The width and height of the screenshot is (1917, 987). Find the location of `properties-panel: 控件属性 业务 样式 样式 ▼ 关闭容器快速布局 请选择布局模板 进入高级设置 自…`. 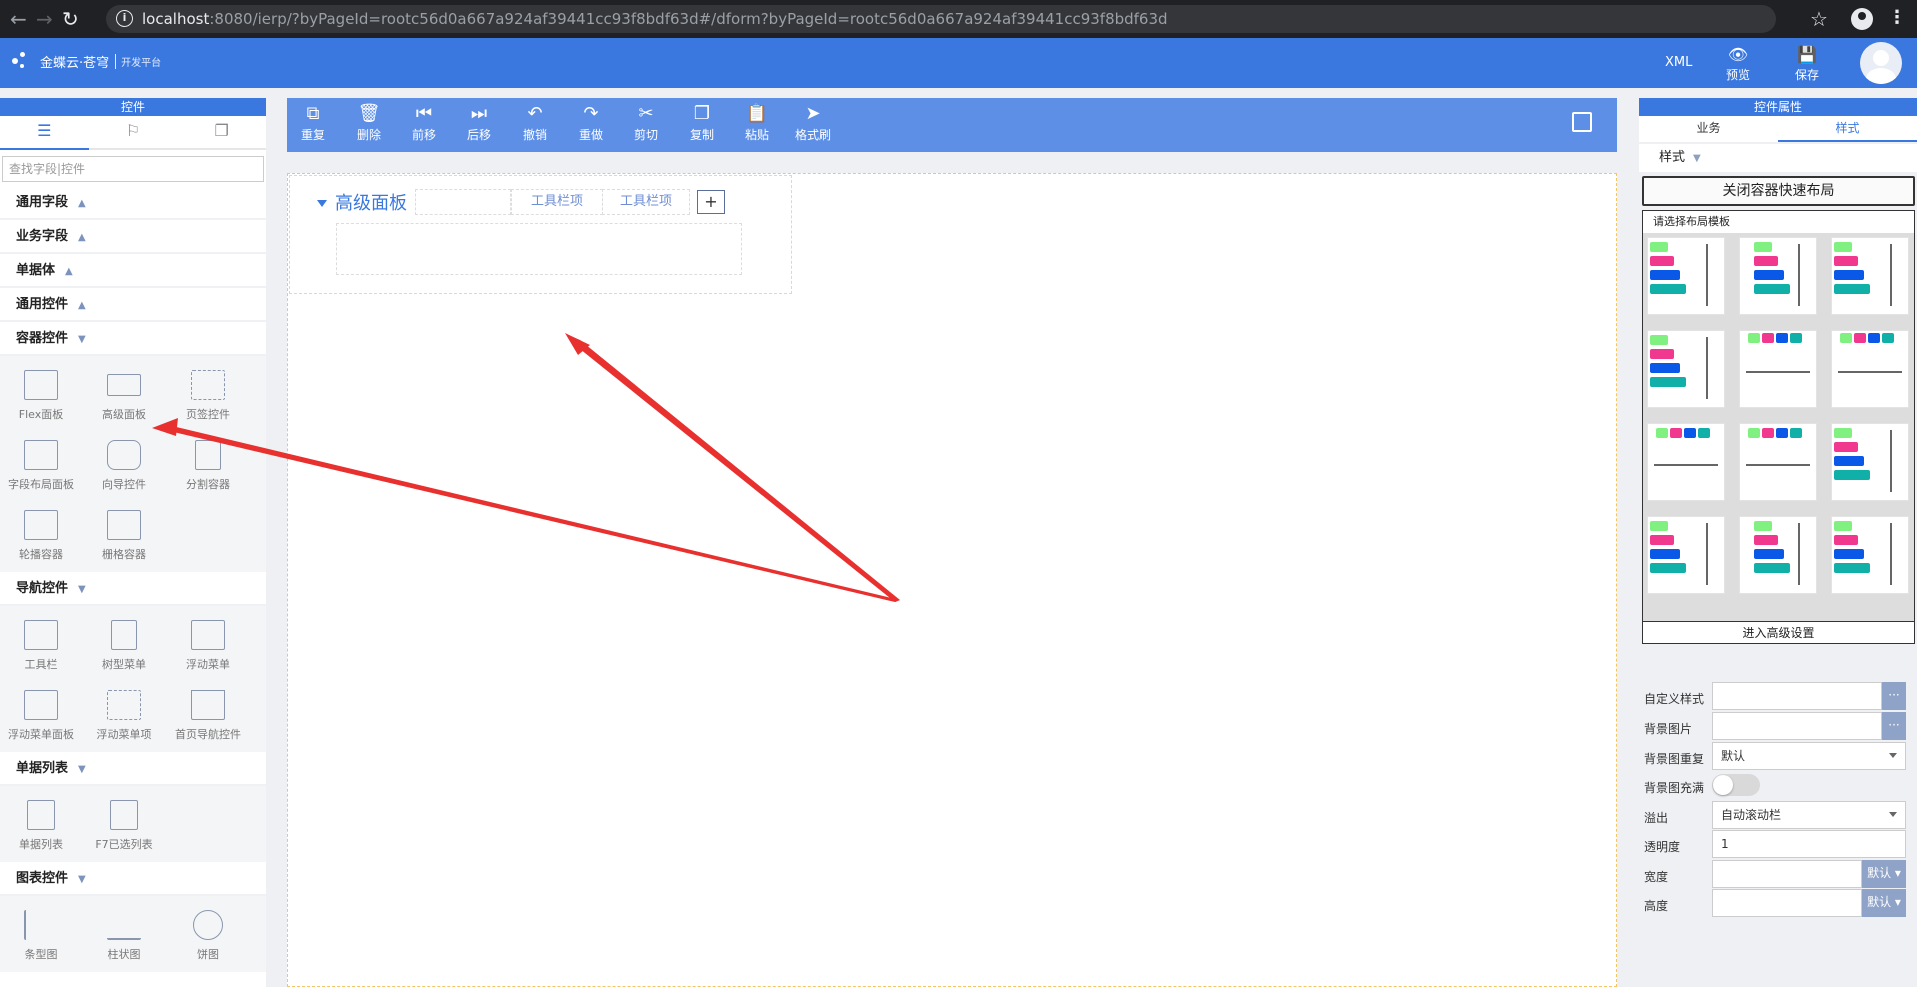

properties-panel: 控件属性 业务 样式 样式 ▼ 关闭容器快速布局 请选择布局模板 进入高级设置 自… is located at coordinates (1778, 542).